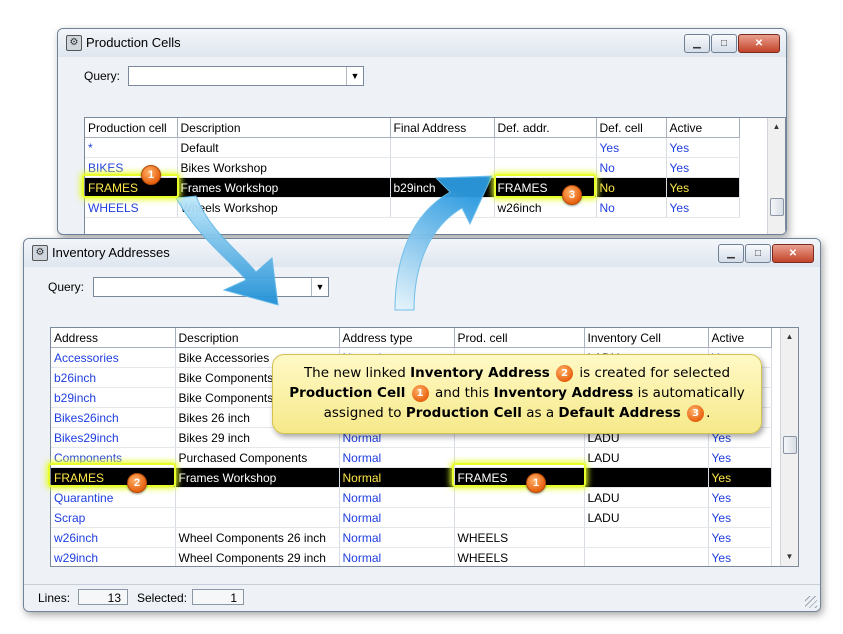  What do you see at coordinates (131, 128) in the screenshot?
I see `column-header: Production cell` at bounding box center [131, 128].